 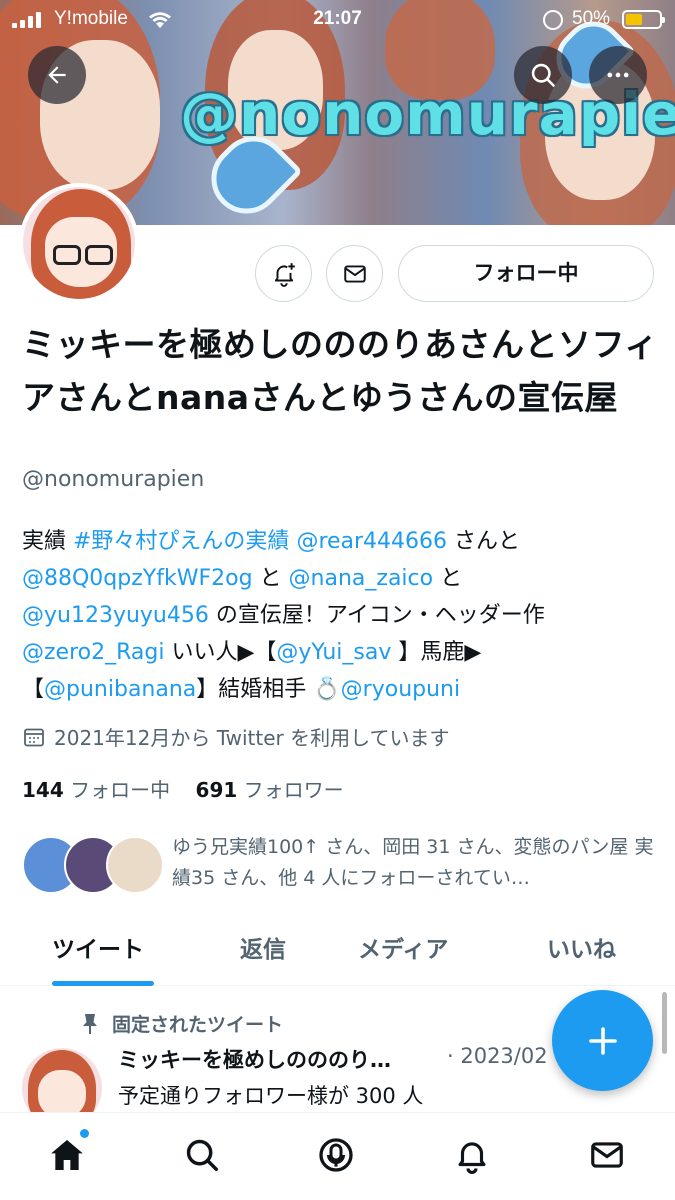 I want to click on plus-icon, so click(x=602, y=1040).